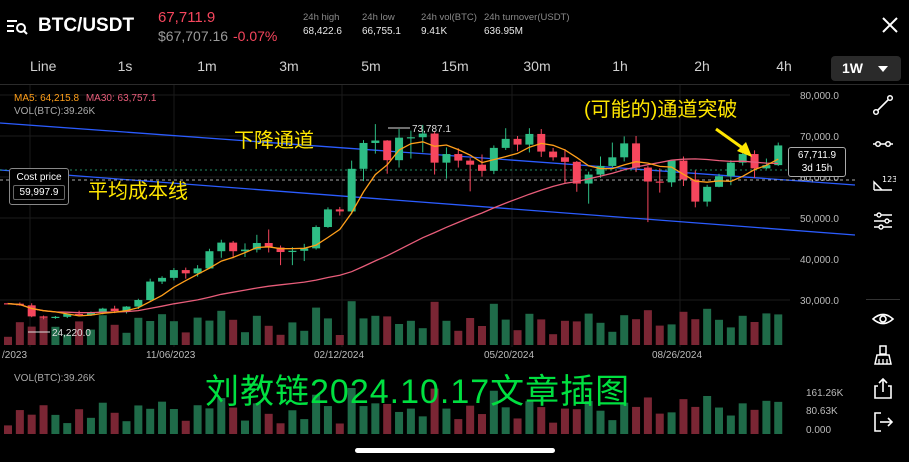 The image size is (909, 462). I want to click on low-marker: 24,220.0, so click(59, 333).